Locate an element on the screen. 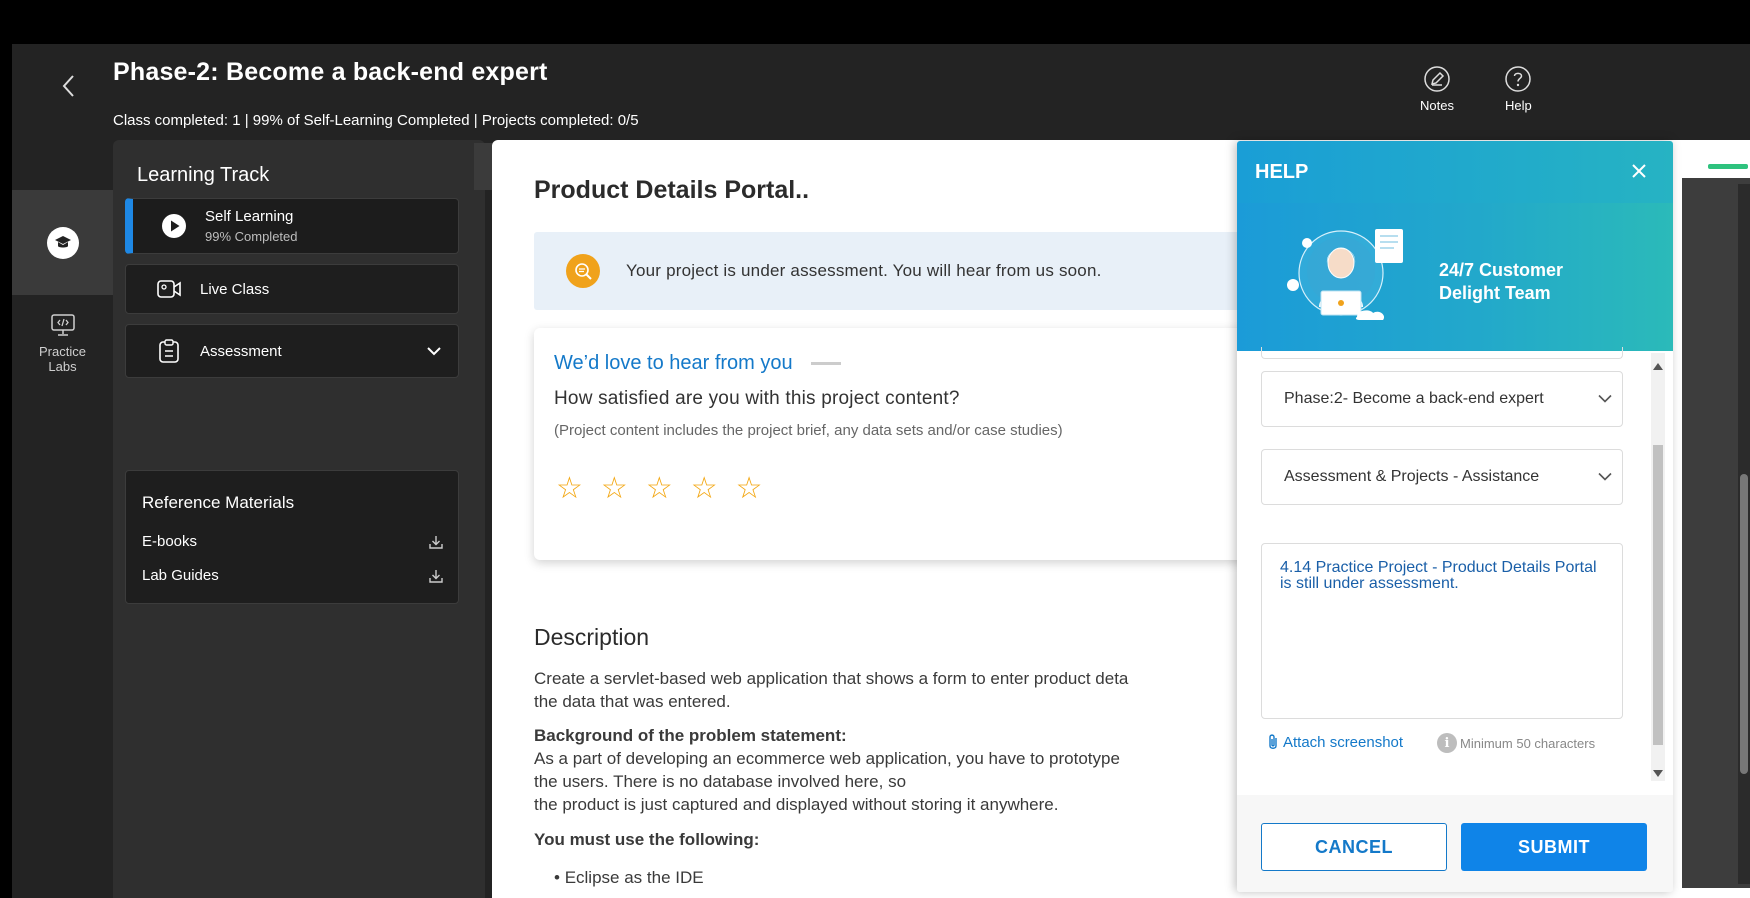 The width and height of the screenshot is (1750, 898). edit-note-icon is located at coordinates (1437, 79).